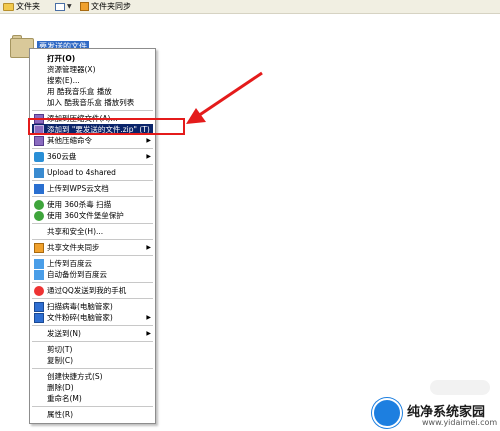 The width and height of the screenshot is (500, 431). What do you see at coordinates (460, 422) in the screenshot?
I see `watermark-url: www.yidaimei.com` at bounding box center [460, 422].